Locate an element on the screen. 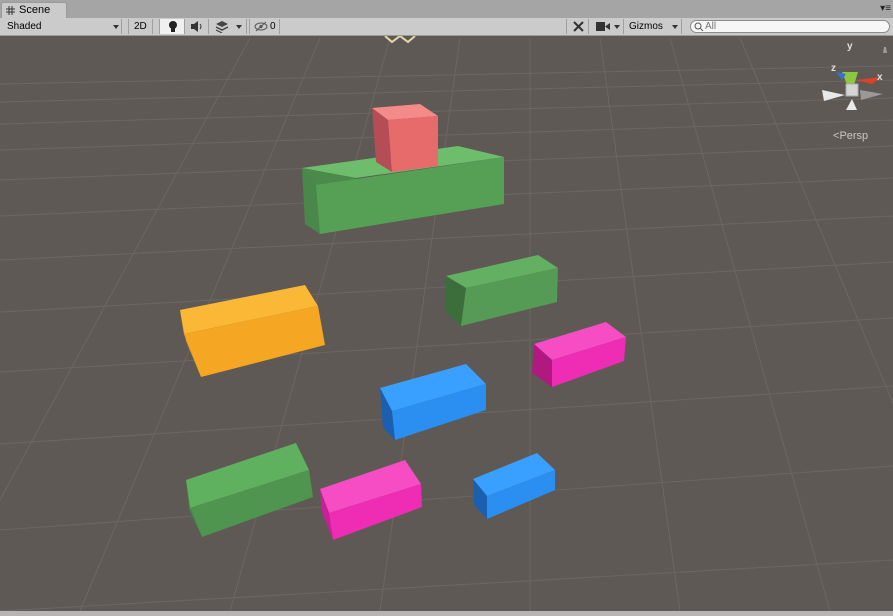 This screenshot has height=616, width=893. gizmo-y-label: y is located at coordinates (850, 46).